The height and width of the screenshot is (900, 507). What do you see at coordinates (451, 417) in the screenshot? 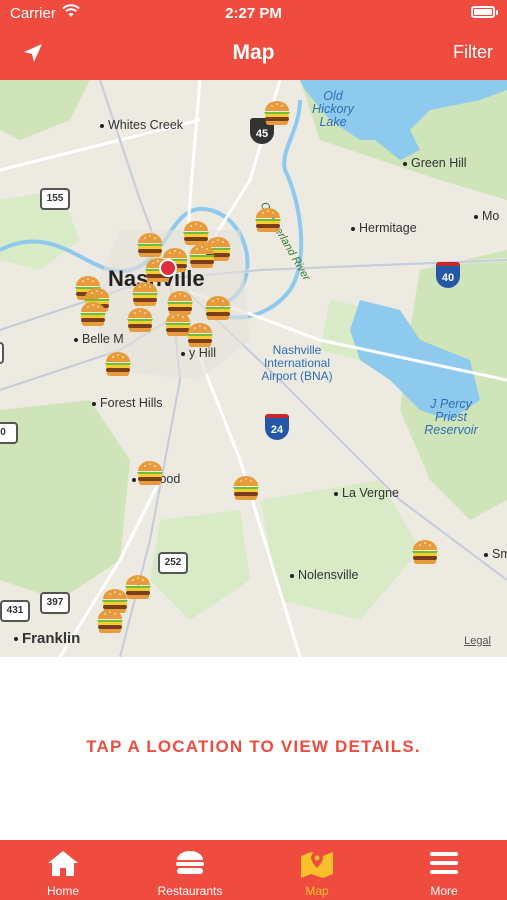
I see `place-percy-priest: J Percy Priest Reservoir` at bounding box center [451, 417].